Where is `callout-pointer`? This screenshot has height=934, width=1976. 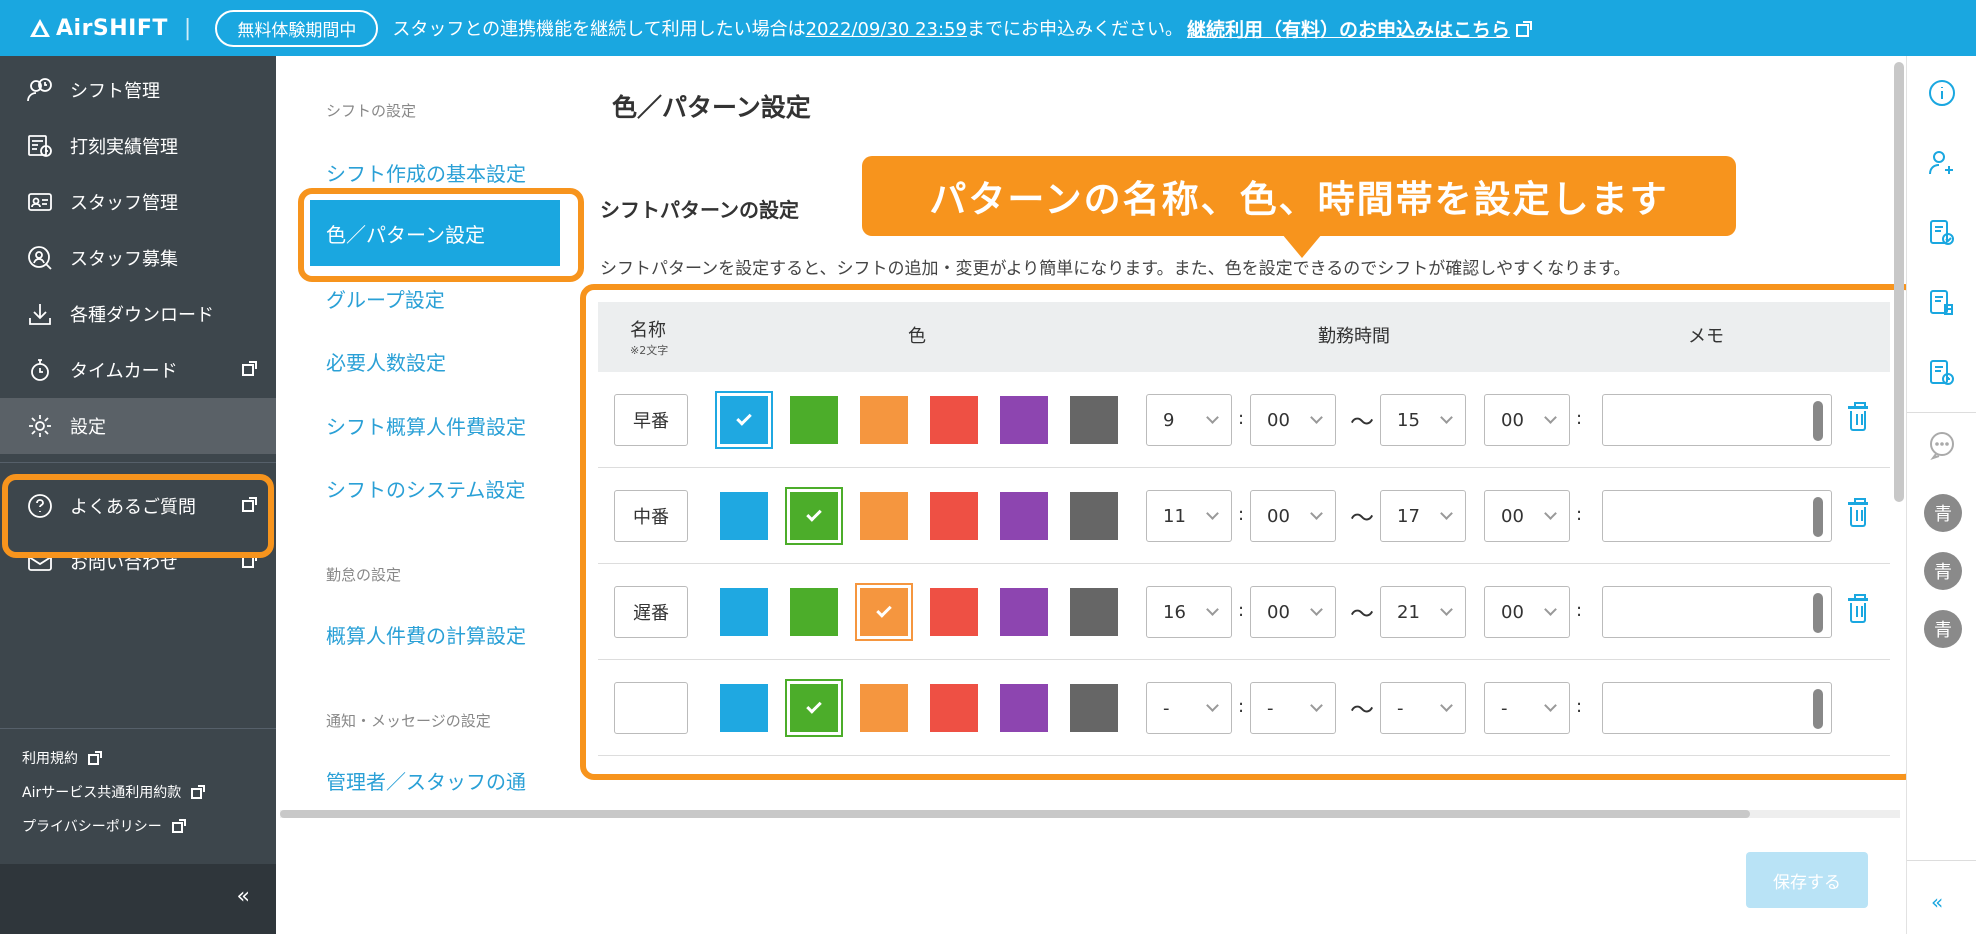 callout-pointer is located at coordinates (1302, 246).